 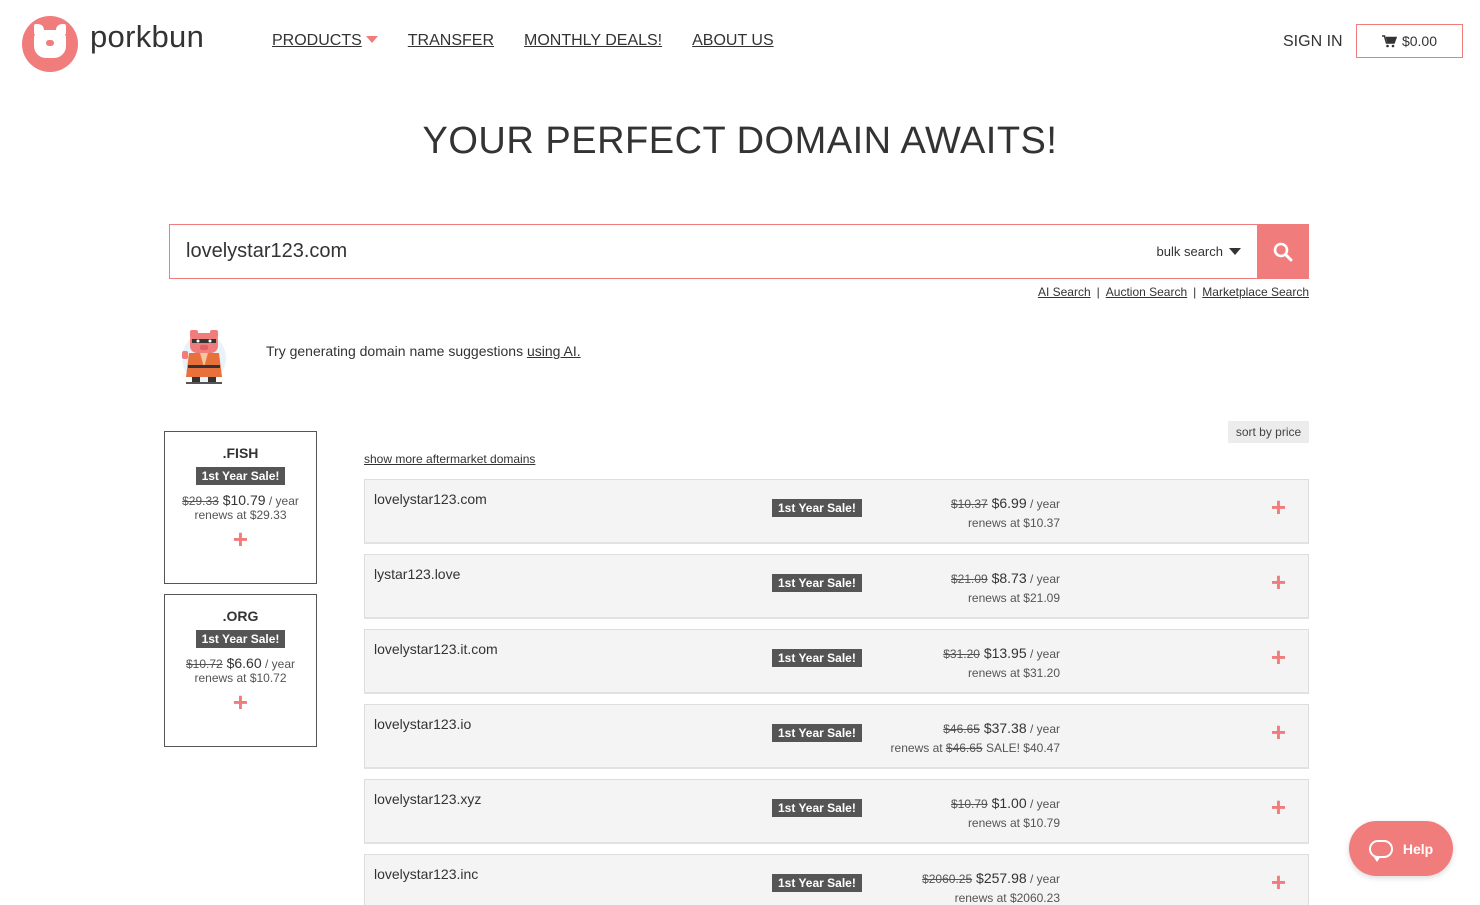 What do you see at coordinates (1146, 292) in the screenshot?
I see `auction-search-link: Auction Search` at bounding box center [1146, 292].